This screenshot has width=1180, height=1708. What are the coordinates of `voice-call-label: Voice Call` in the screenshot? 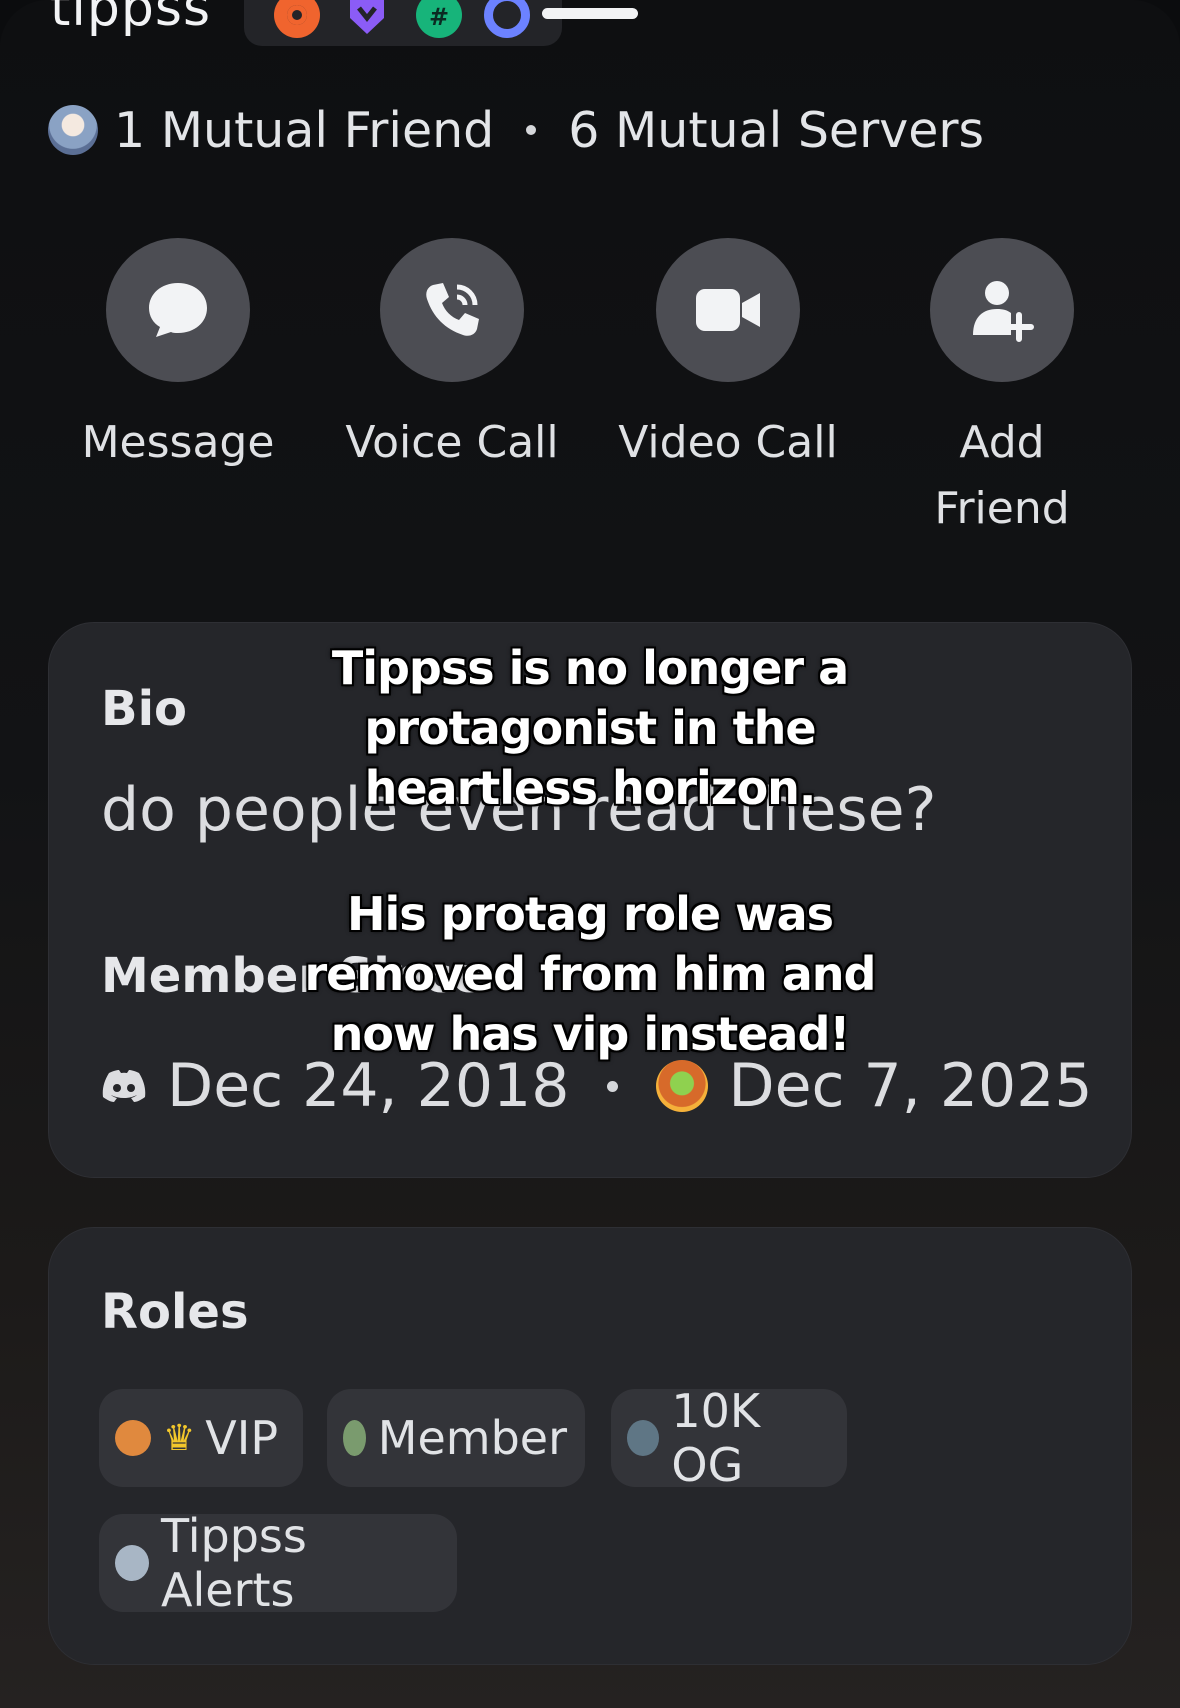 It's located at (452, 442).